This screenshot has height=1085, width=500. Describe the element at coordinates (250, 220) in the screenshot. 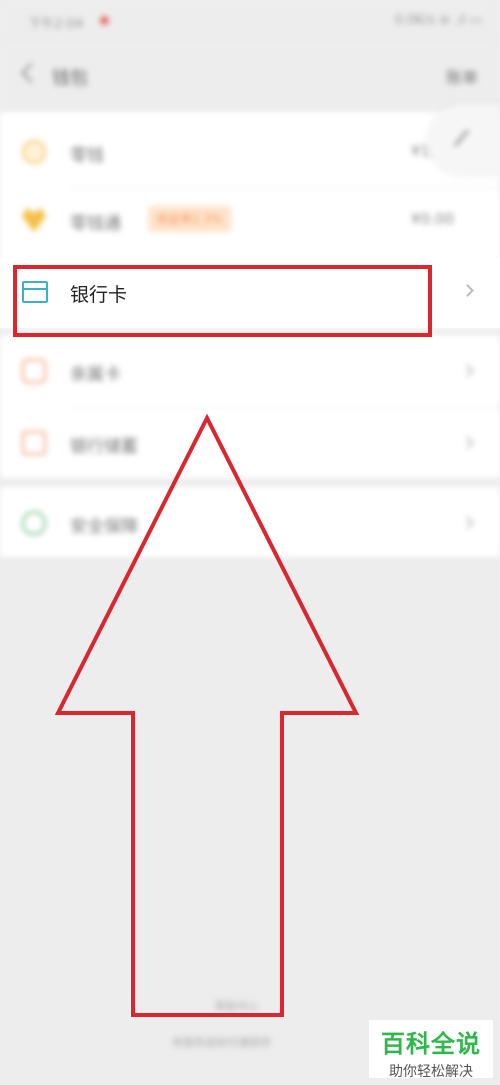

I see `list-item-change-pass: 零钱通 收益率2.3% ¥0.00` at that location.